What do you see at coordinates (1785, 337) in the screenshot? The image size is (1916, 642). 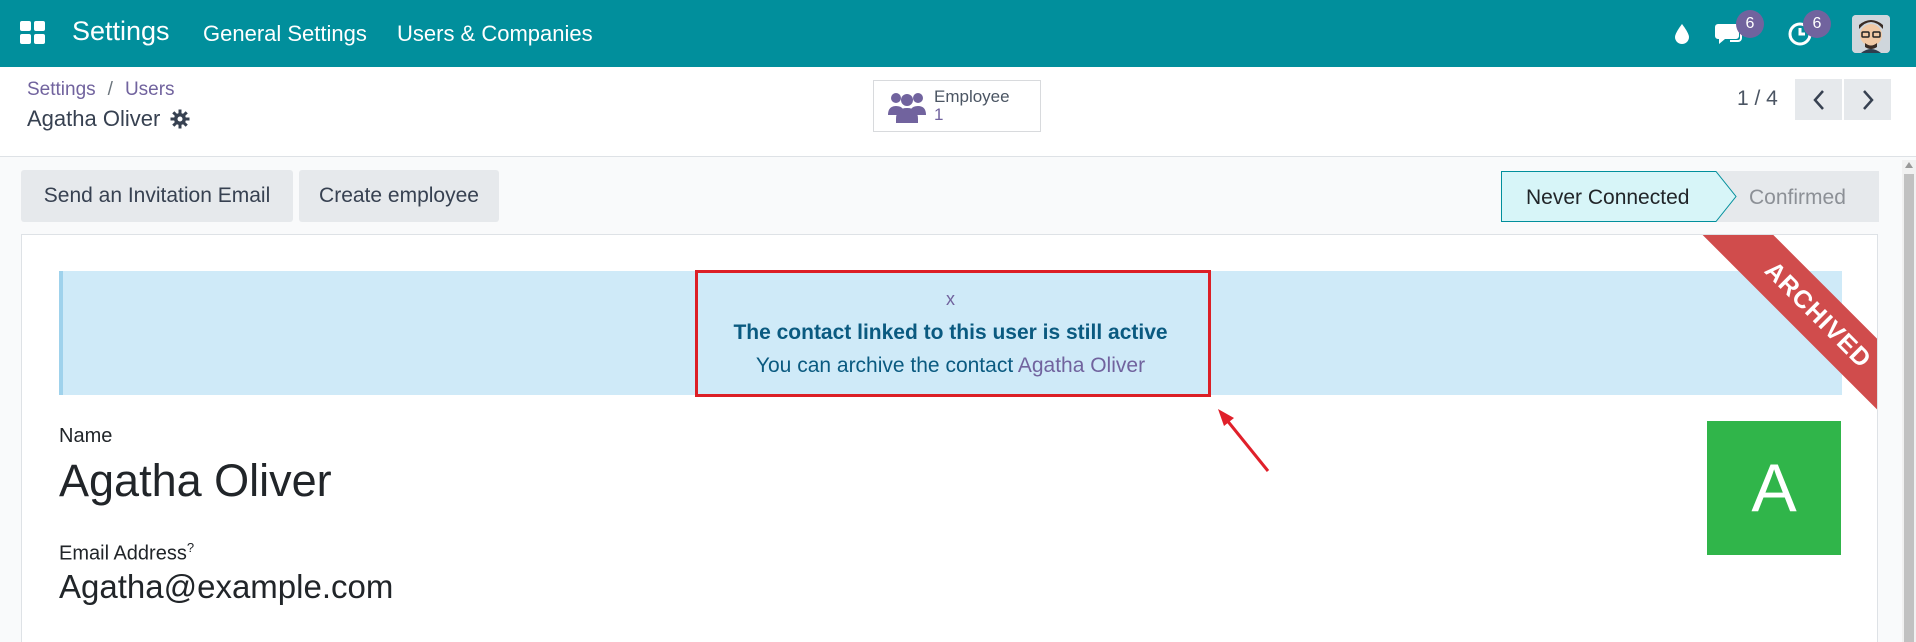 I see `archived-ribbon: ARCHIVED` at bounding box center [1785, 337].